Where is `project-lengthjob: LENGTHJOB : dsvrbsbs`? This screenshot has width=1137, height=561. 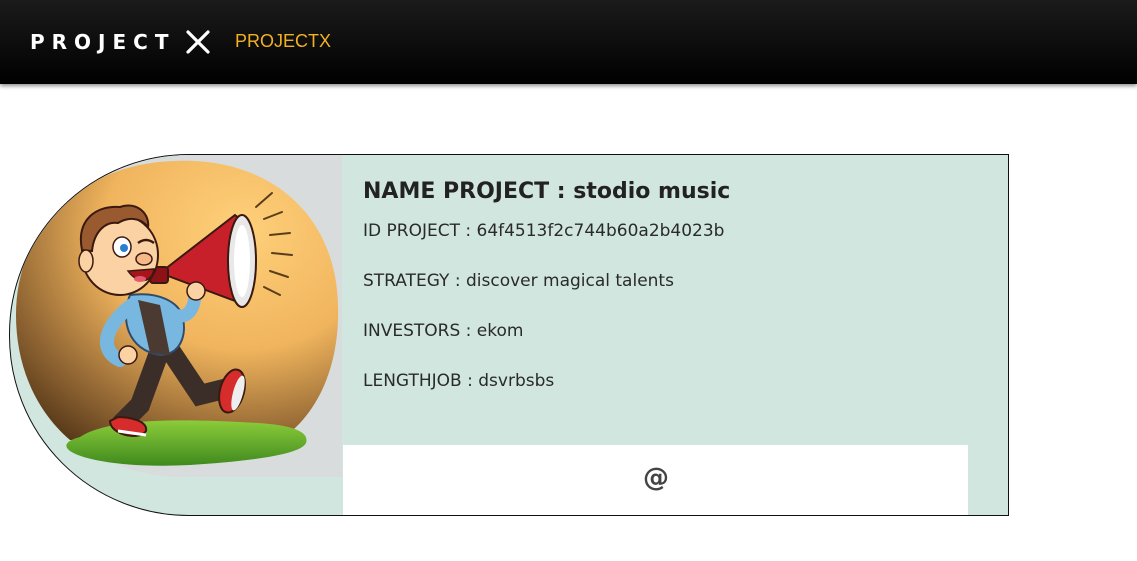
project-lengthjob: LENGTHJOB : dsvrbsbs is located at coordinates (459, 381).